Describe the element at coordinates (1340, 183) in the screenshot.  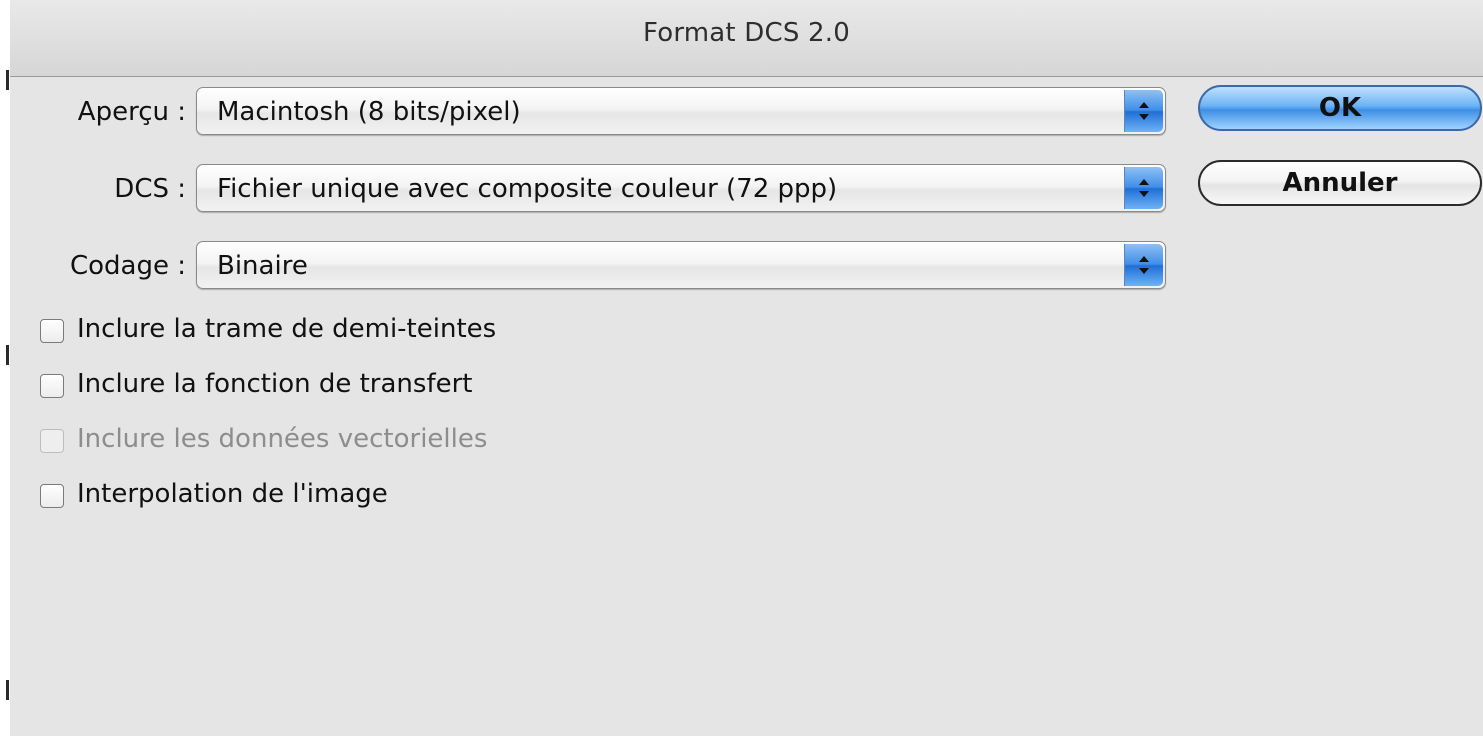
I see `cancel-button: Annuler` at that location.